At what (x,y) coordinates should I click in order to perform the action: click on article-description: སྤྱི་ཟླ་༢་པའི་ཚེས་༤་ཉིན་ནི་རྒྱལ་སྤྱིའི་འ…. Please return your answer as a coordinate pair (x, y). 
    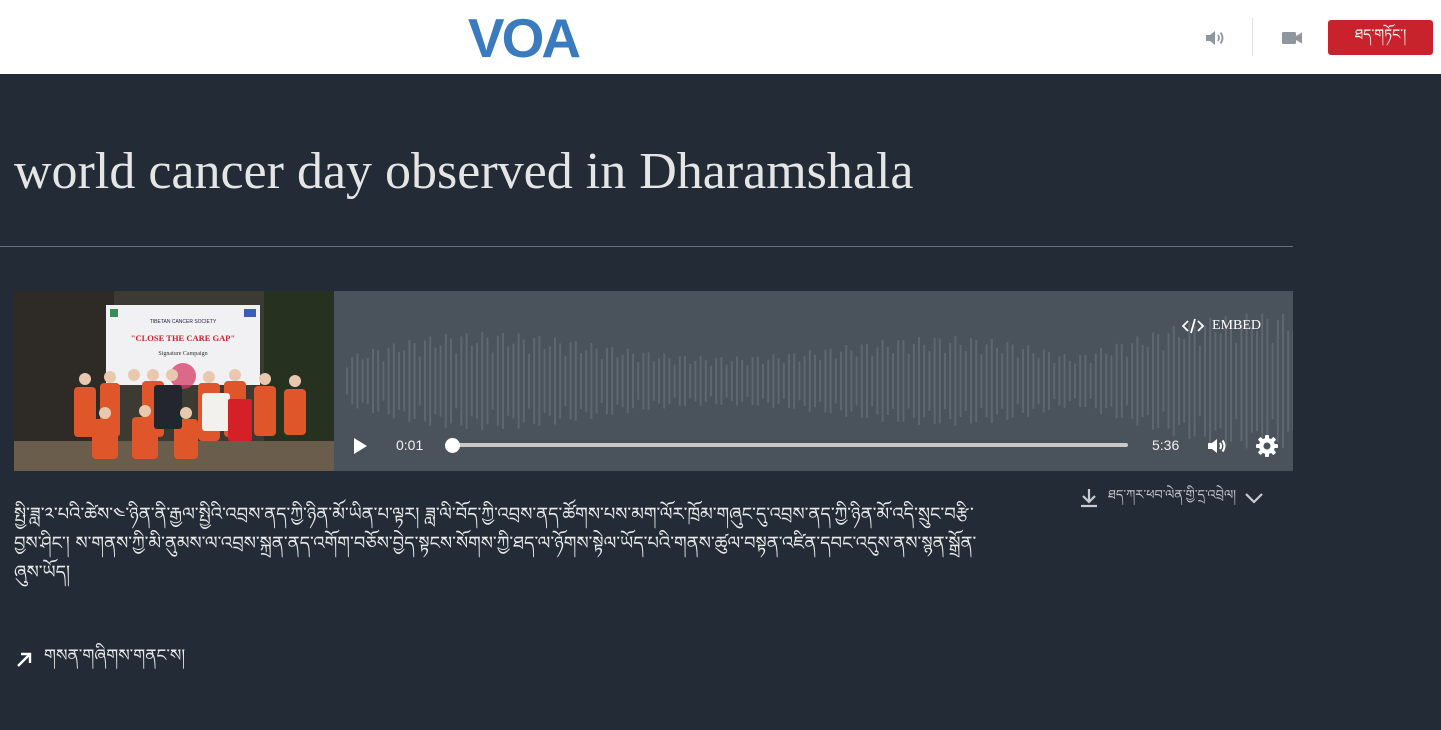
    Looking at the image, I should click on (495, 543).